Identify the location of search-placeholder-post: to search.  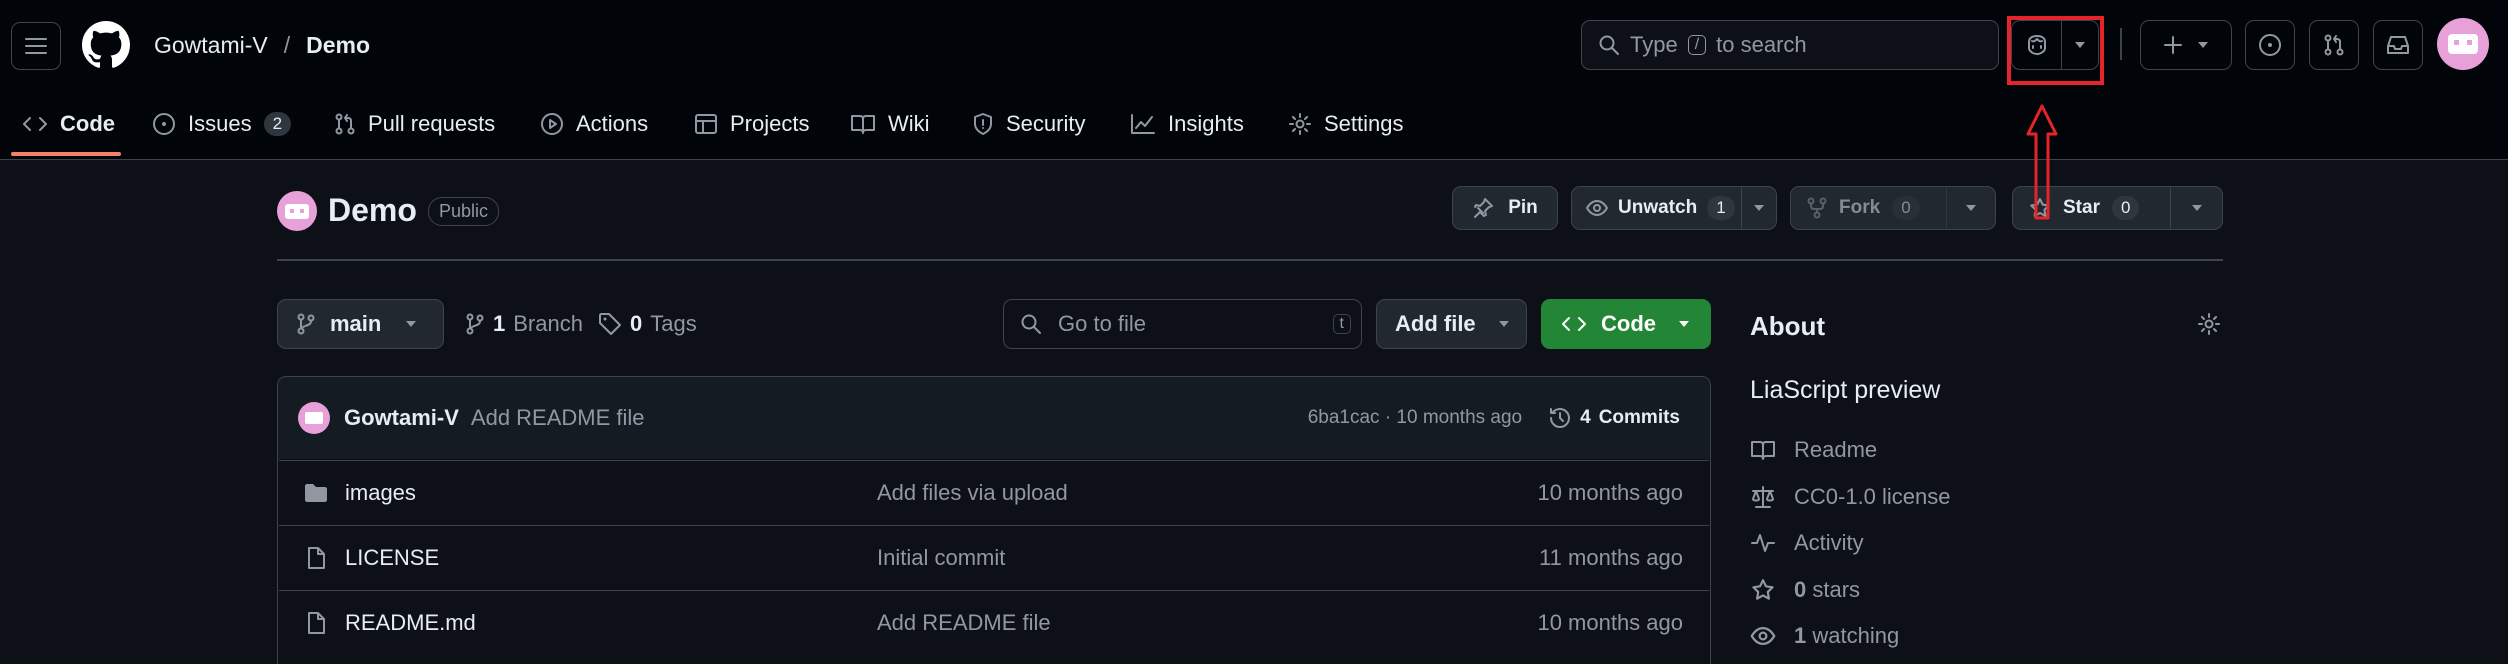
(1761, 44).